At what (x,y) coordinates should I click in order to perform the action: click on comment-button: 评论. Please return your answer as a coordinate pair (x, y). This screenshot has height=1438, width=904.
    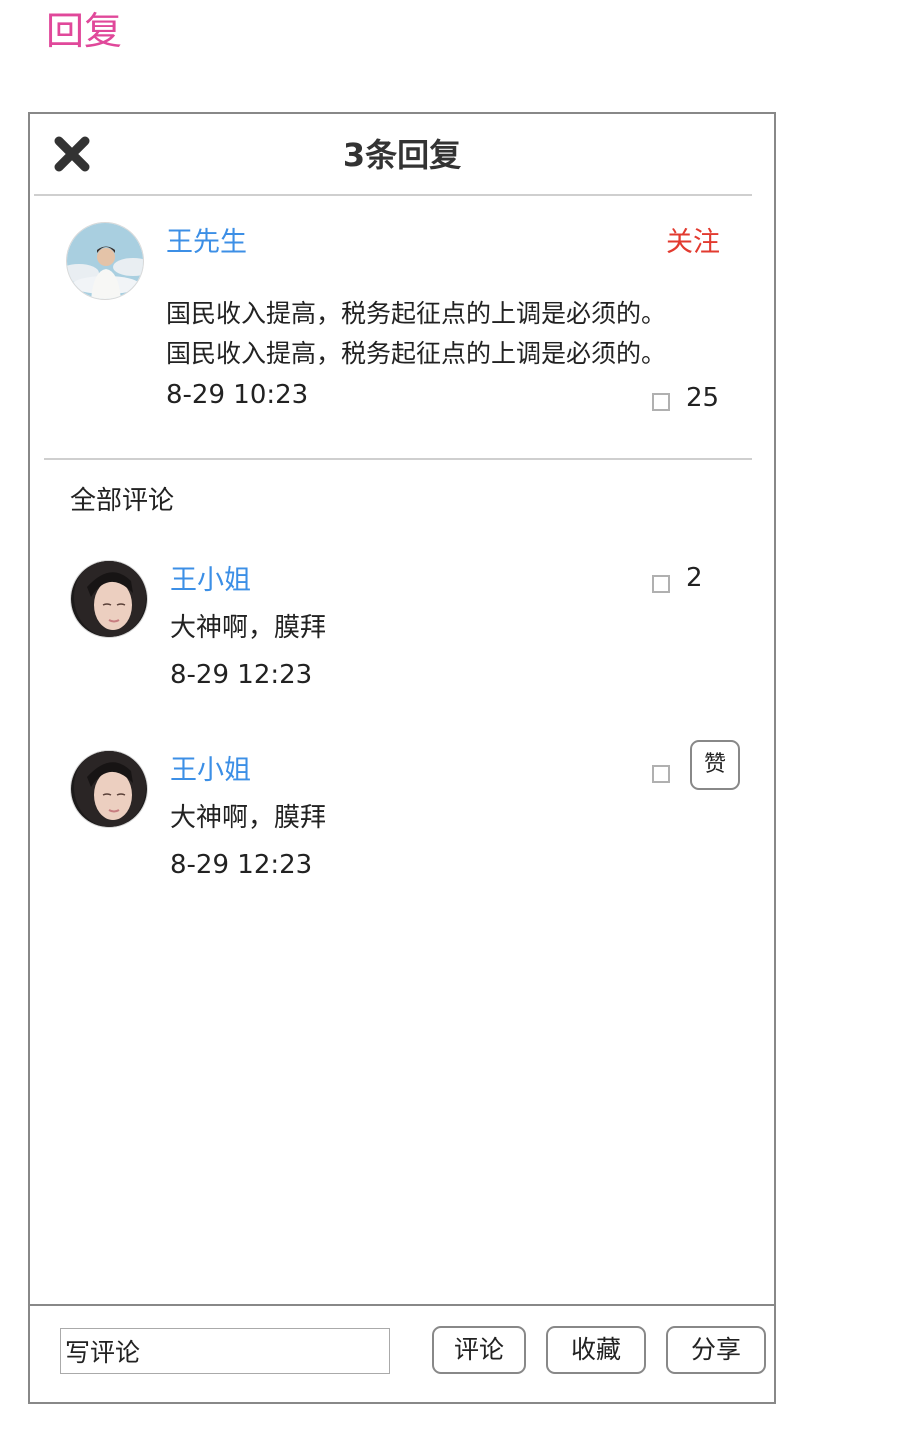
    Looking at the image, I should click on (479, 1350).